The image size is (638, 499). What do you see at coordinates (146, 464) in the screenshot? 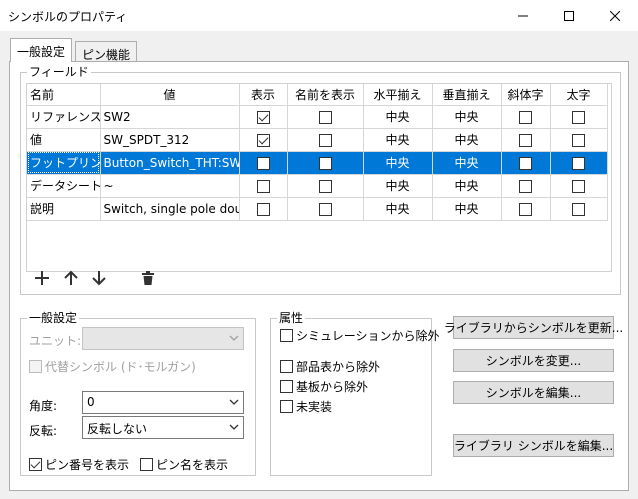
I see `show-pin-names-checkbox` at bounding box center [146, 464].